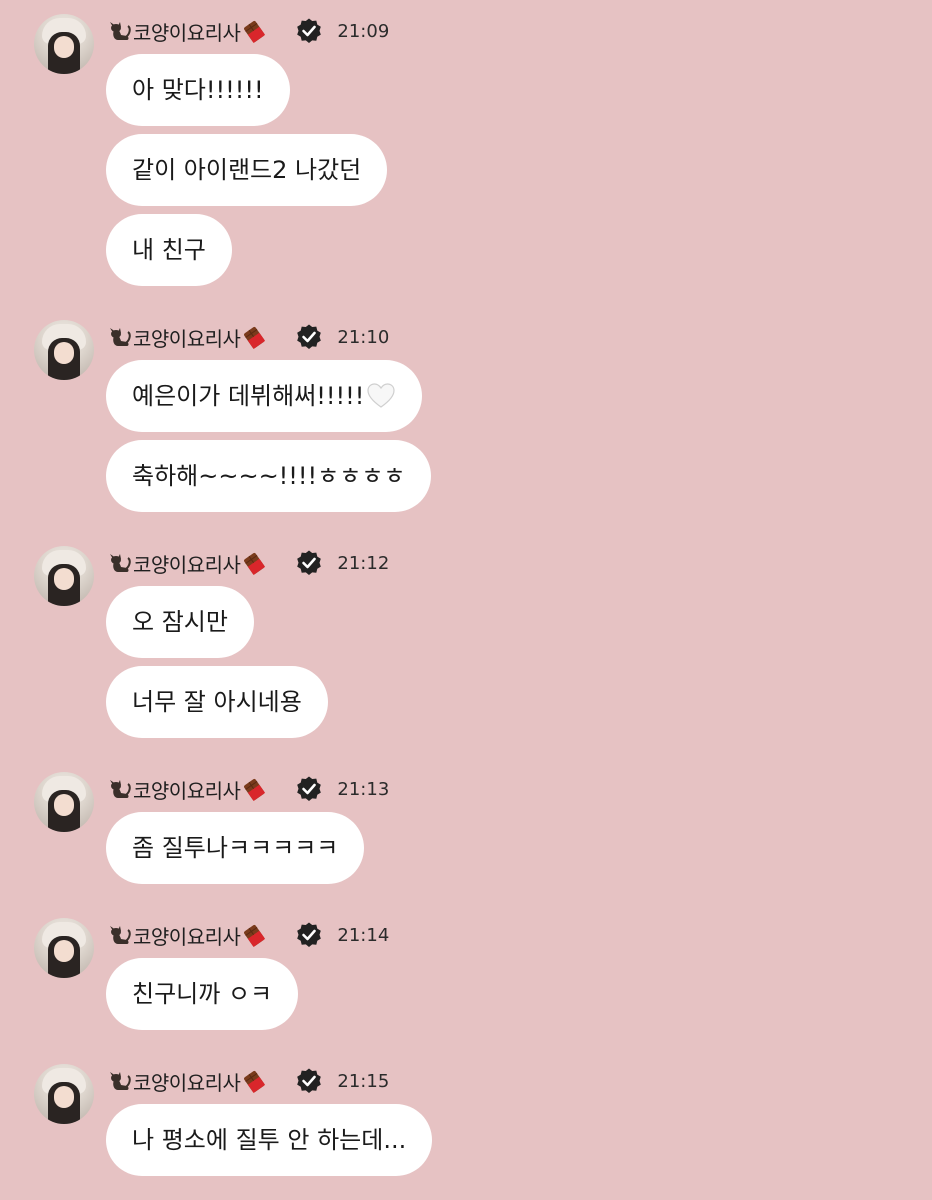 This screenshot has width=932, height=1200. I want to click on message-time: 21:15, so click(363, 1081).